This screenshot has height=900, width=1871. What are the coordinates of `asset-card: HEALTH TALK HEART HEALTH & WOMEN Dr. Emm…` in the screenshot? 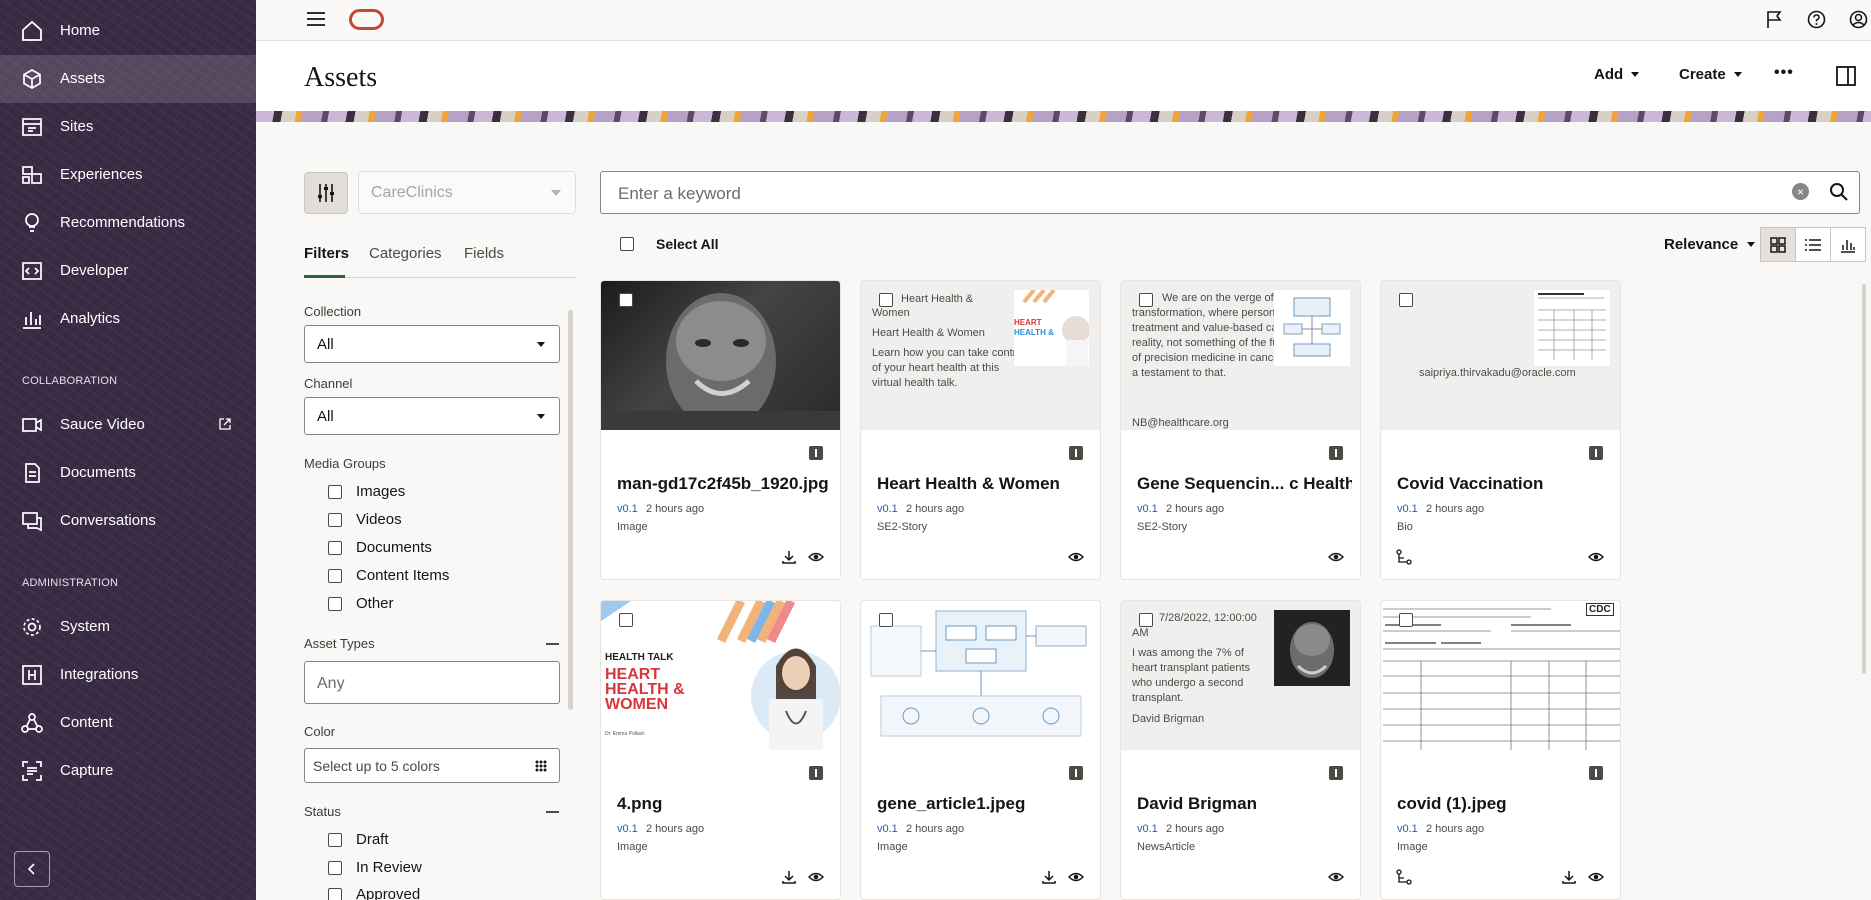 It's located at (720, 750).